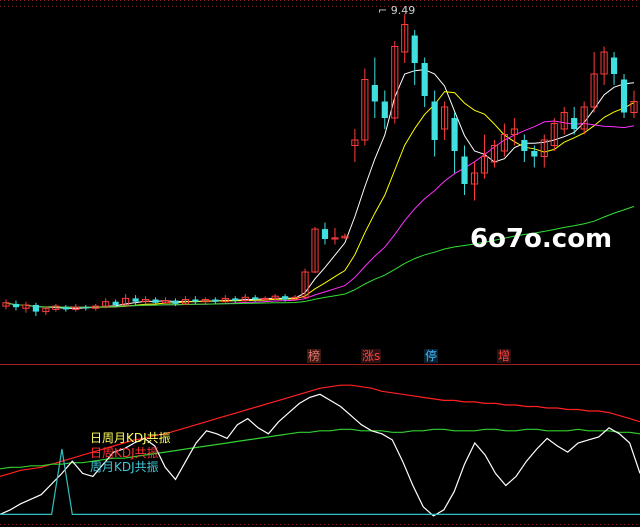  I want to click on badge-bang: 榜, so click(314, 356).